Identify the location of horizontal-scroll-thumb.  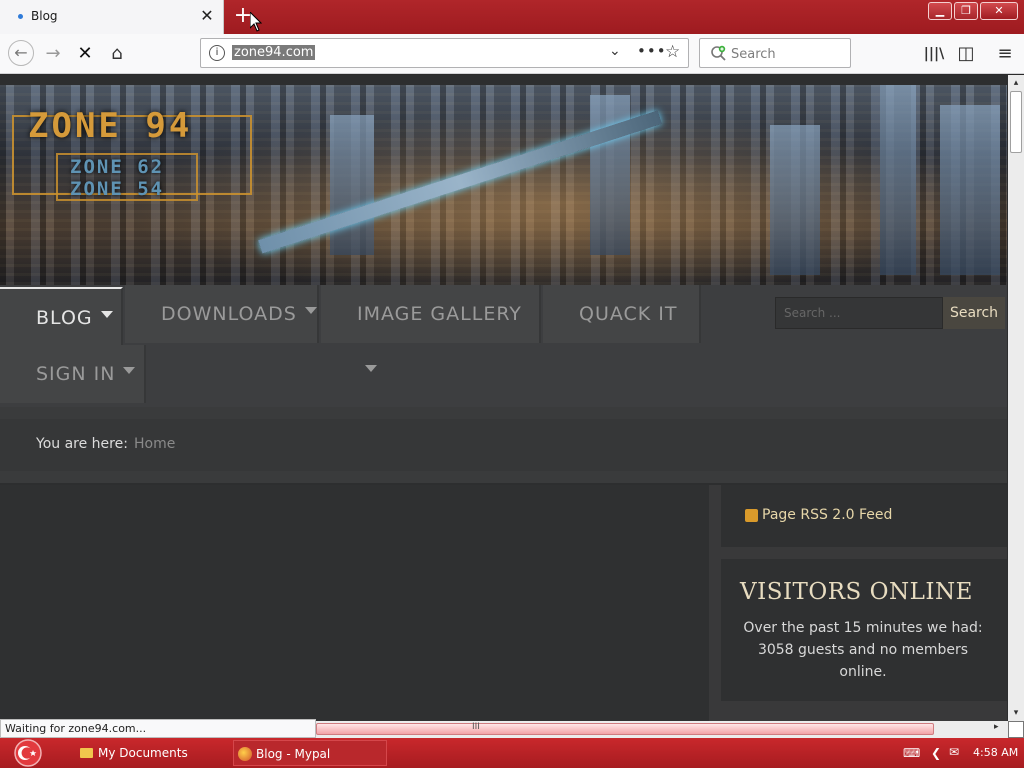
(625, 729).